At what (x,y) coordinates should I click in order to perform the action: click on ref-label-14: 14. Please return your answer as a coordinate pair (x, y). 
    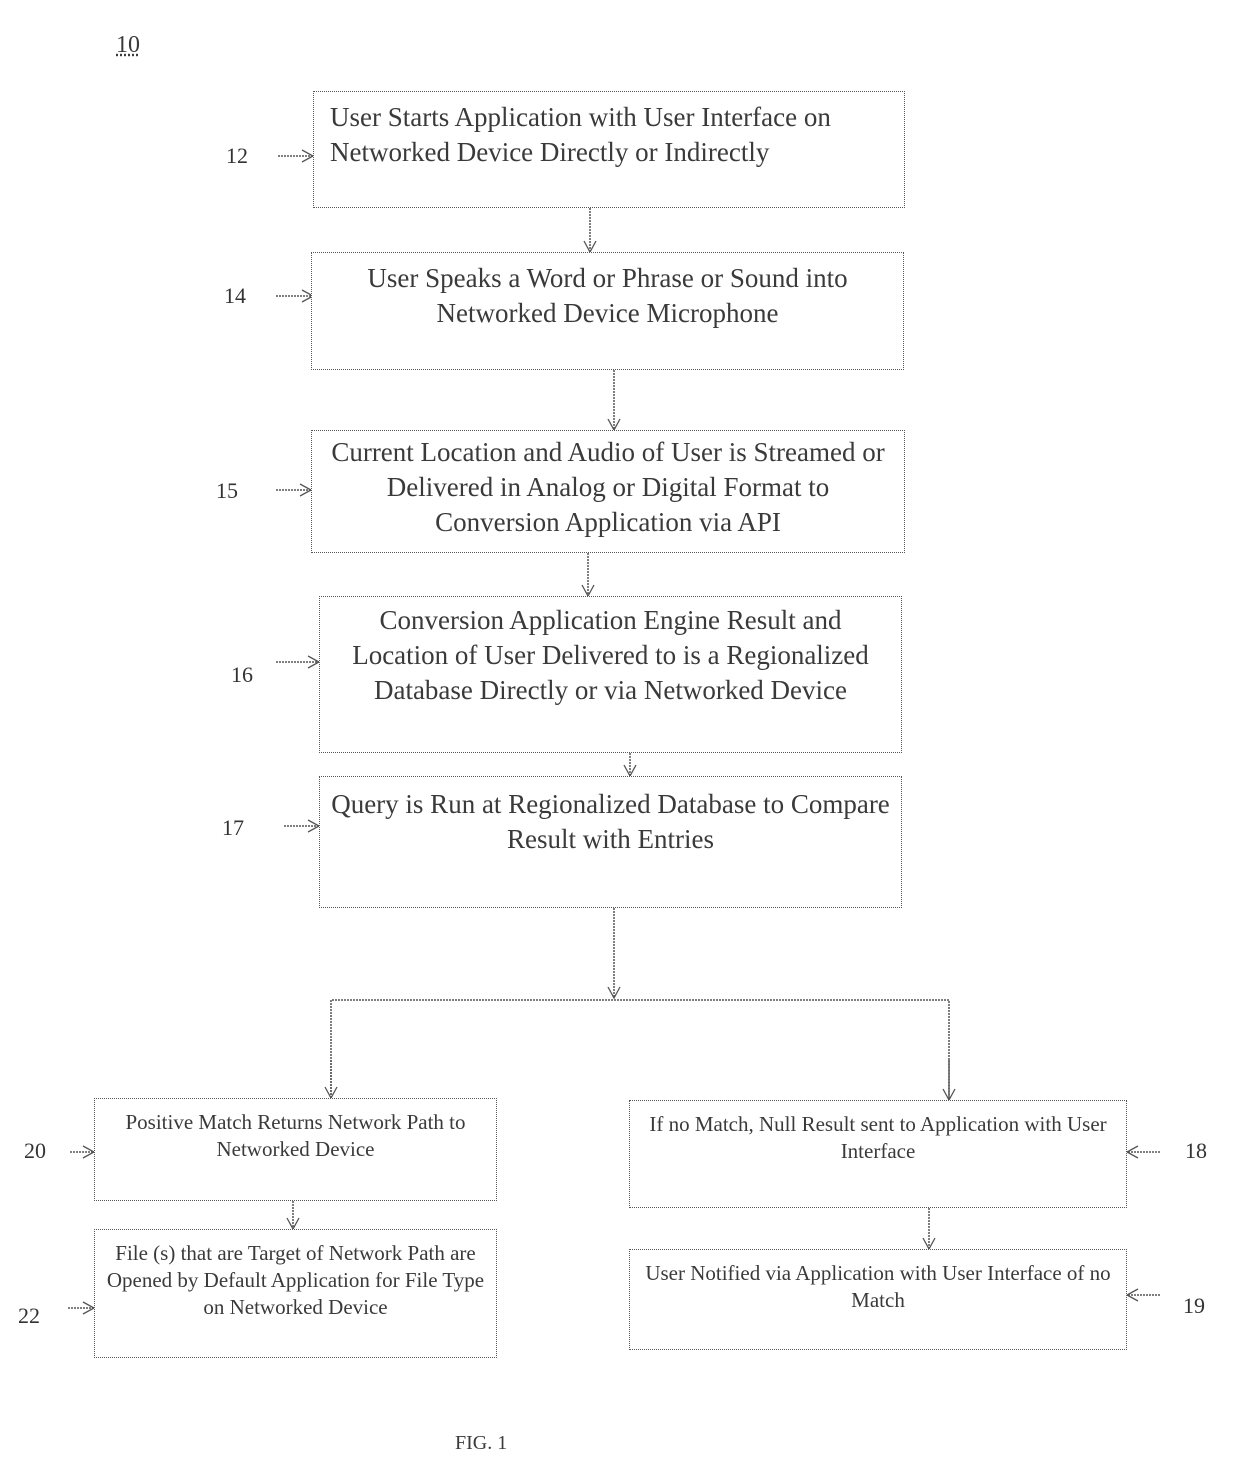
    Looking at the image, I should click on (235, 295).